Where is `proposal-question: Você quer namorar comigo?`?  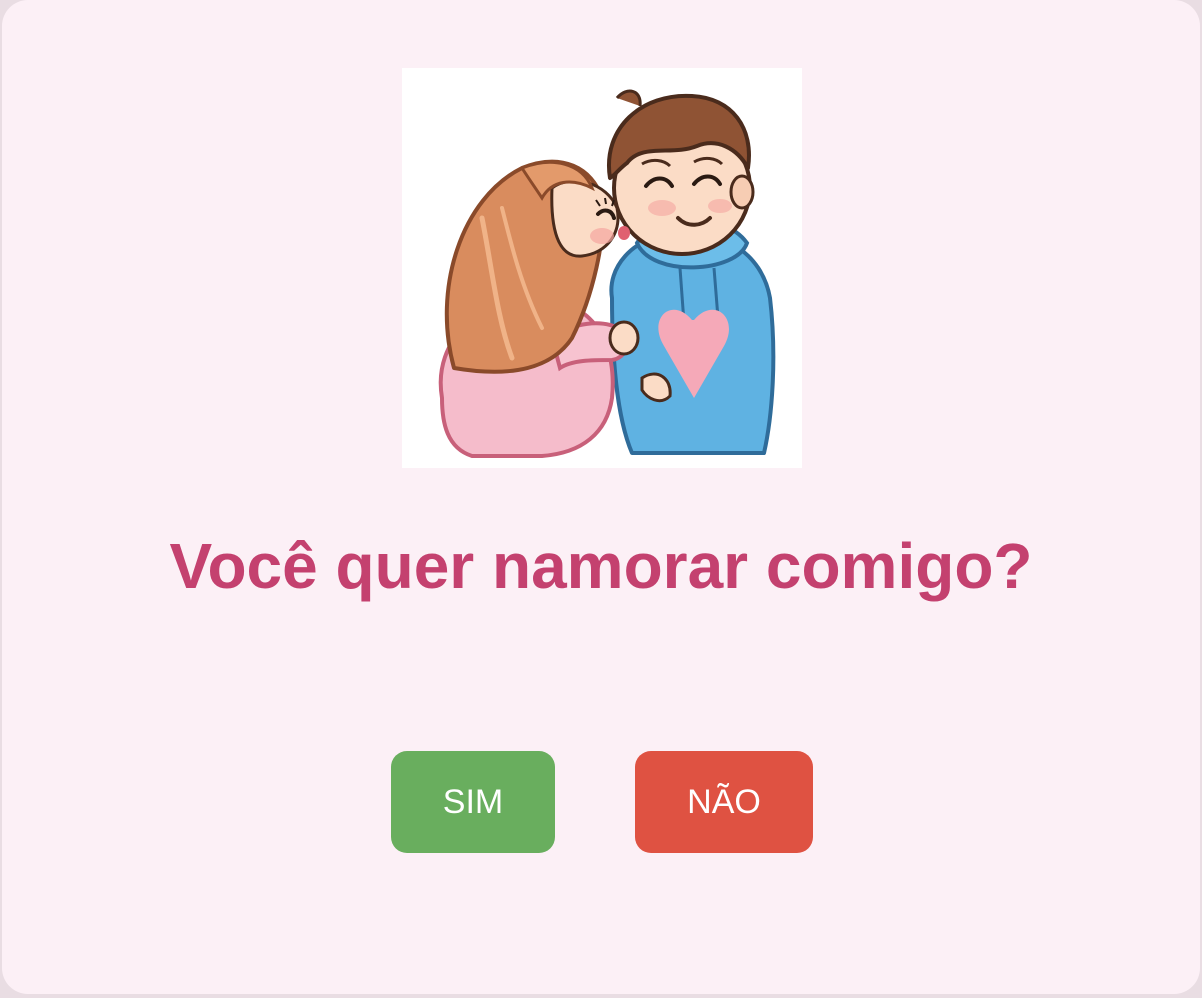 proposal-question: Você quer namorar comigo? is located at coordinates (601, 566).